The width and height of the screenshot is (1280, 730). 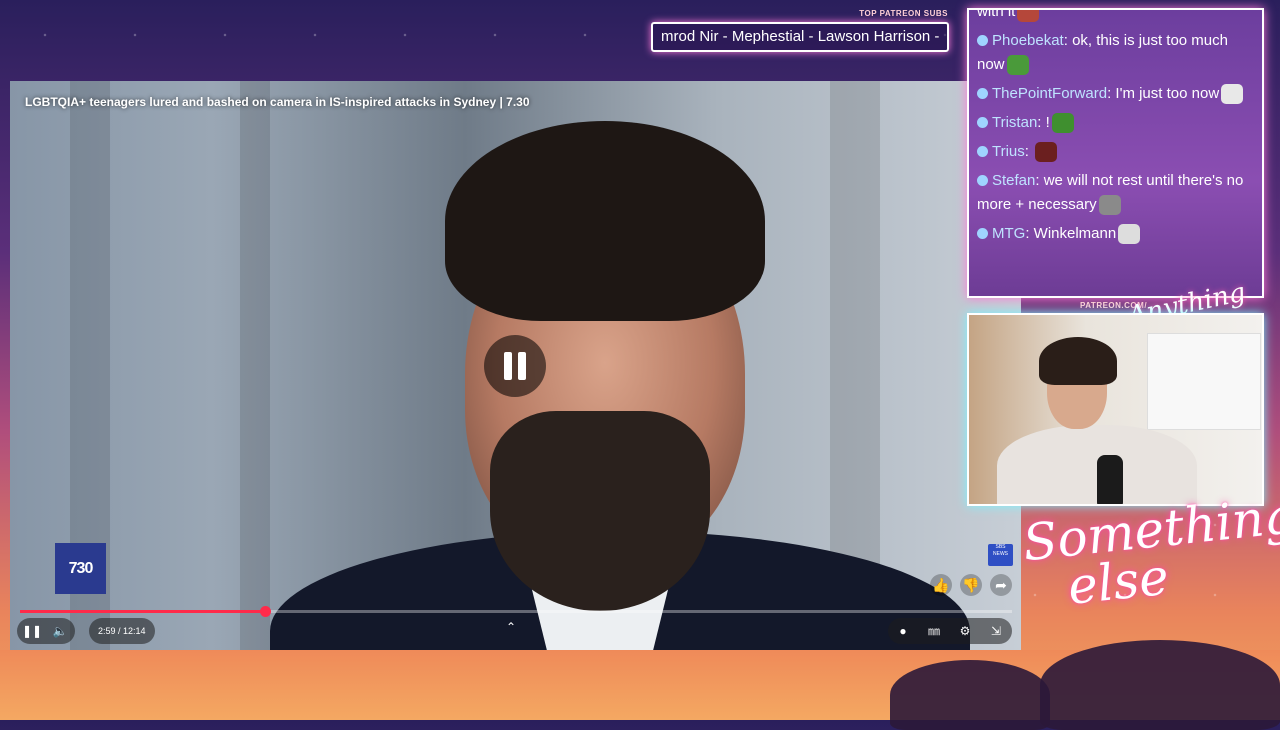 I want to click on chat-username: MTG, so click(x=1009, y=233).